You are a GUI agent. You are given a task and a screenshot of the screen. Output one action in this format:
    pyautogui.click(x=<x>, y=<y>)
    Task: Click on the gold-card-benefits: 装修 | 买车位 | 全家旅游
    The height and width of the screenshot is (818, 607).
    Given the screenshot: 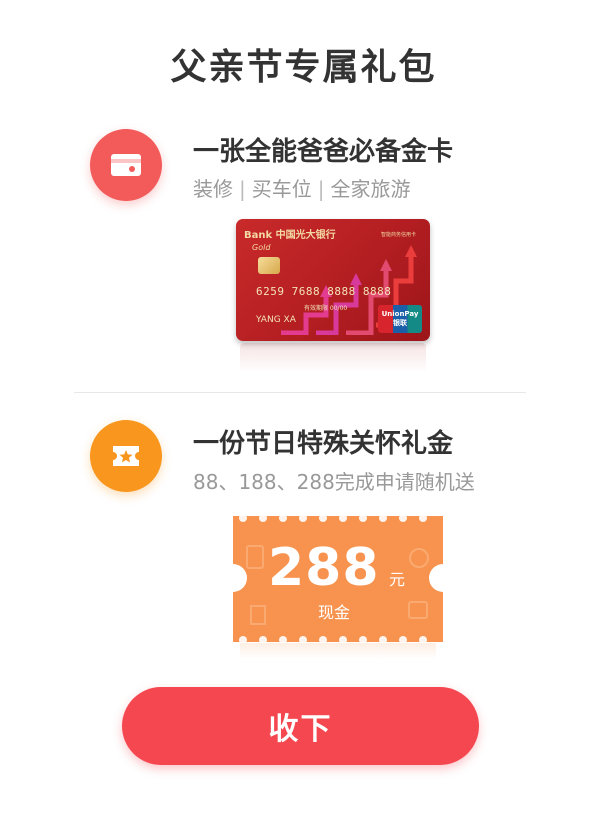 What is the action you would take?
    pyautogui.click(x=302, y=187)
    